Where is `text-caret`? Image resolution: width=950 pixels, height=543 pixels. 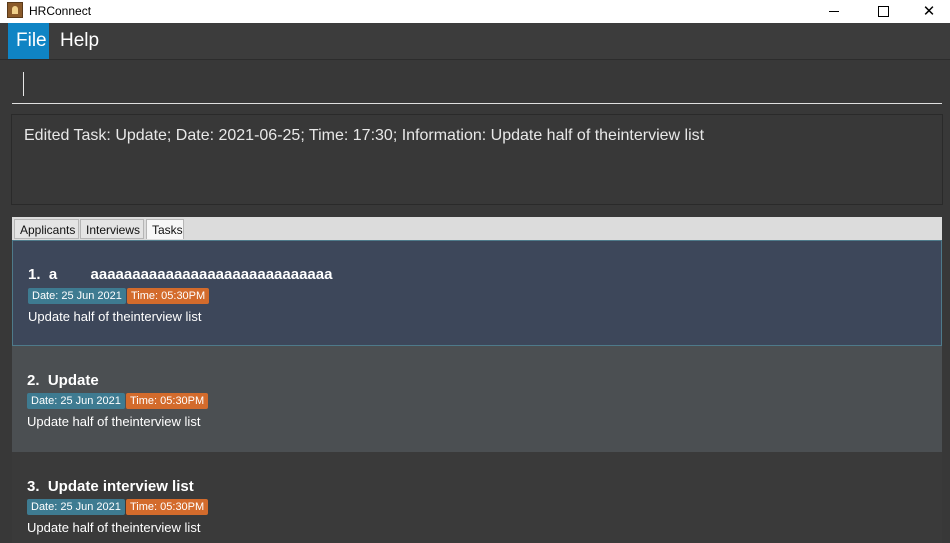
text-caret is located at coordinates (23, 84).